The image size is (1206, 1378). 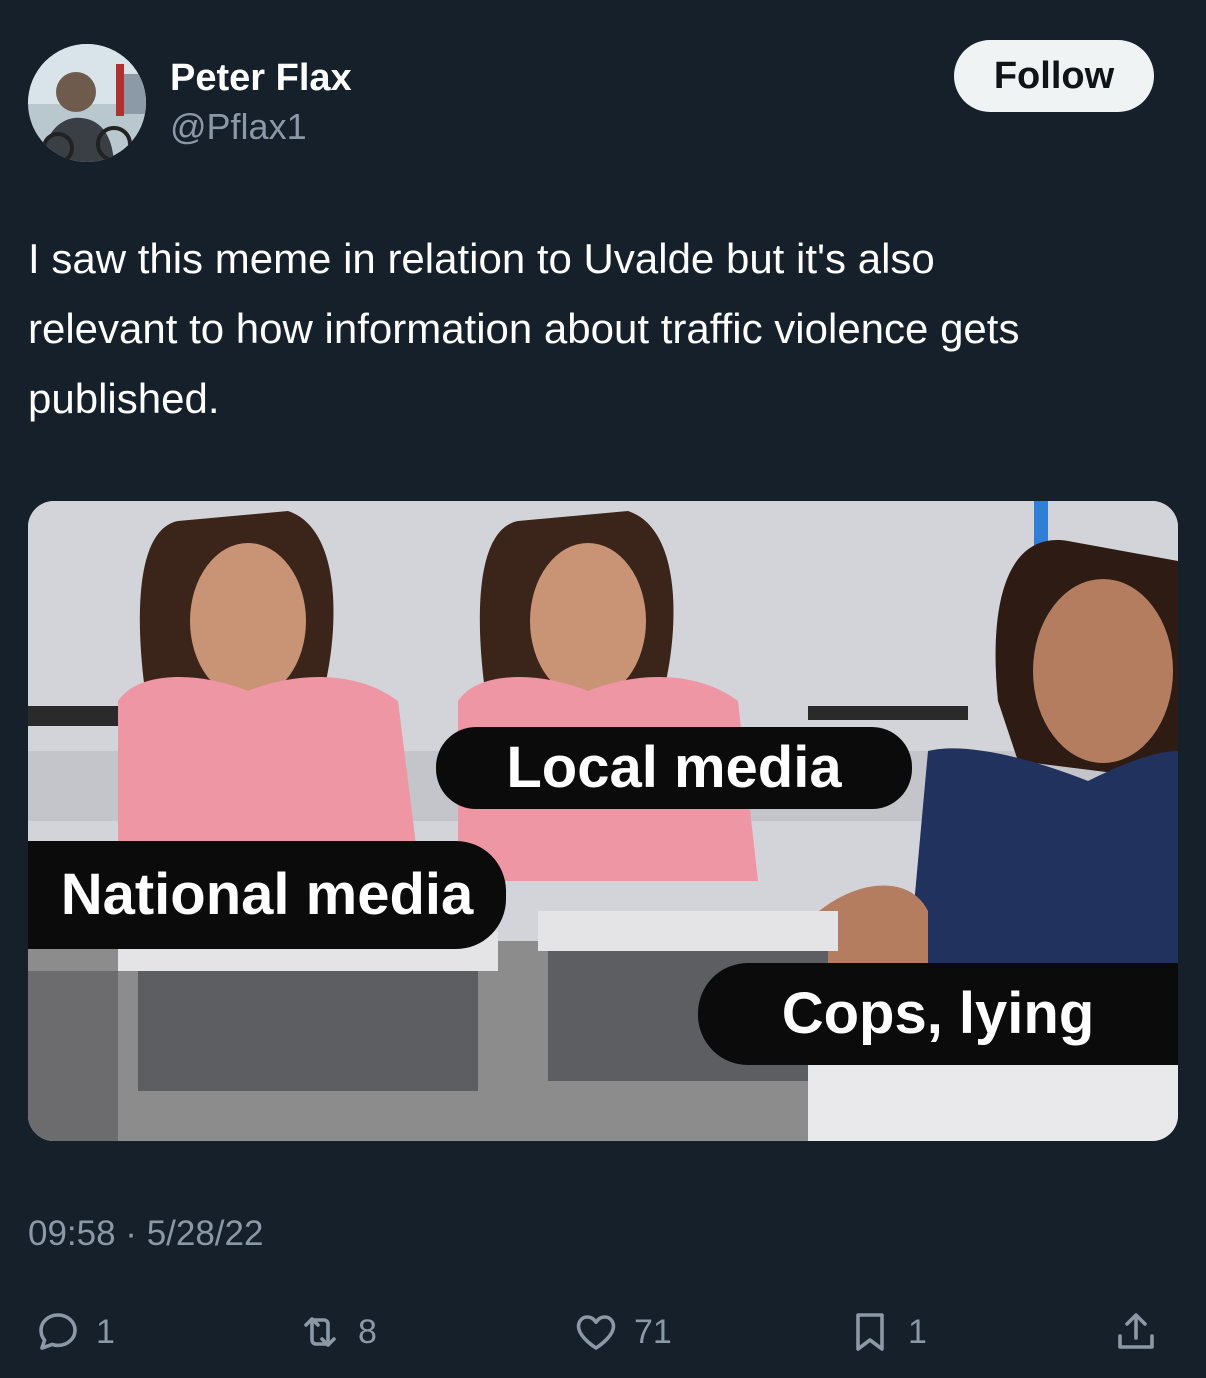 I want to click on retweet-button: 8, so click(x=336, y=1332).